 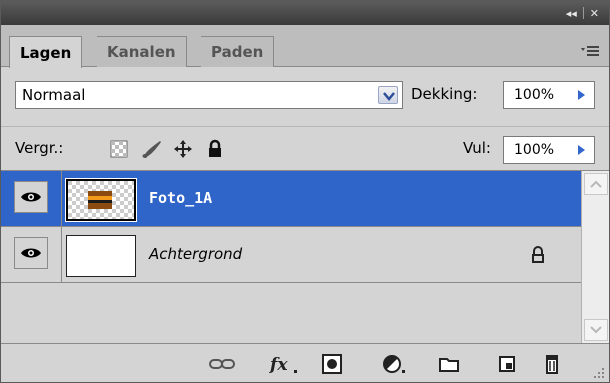 I want to click on close-icon: ✕, so click(x=594, y=13).